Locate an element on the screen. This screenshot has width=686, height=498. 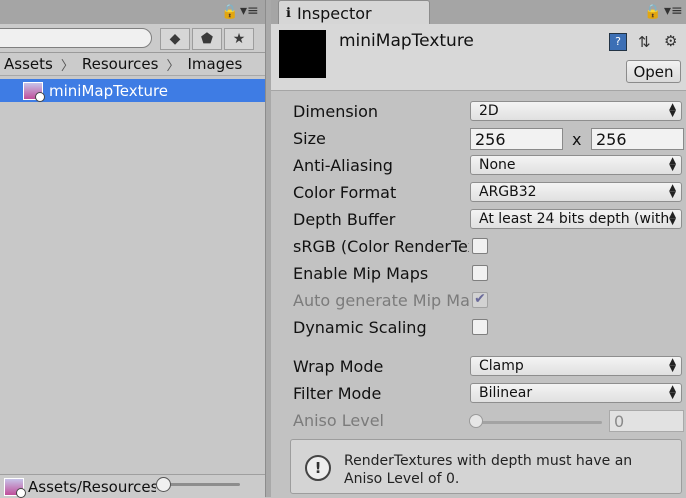
asset-title: miniMapTexture is located at coordinates (406, 41).